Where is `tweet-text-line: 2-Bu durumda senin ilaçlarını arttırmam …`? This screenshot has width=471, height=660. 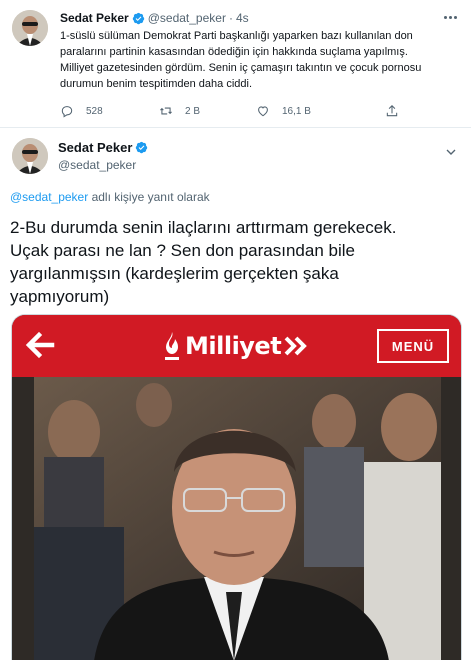
tweet-text-line: 2-Bu durumda senin ilaçlarını arttırmam … is located at coordinates (203, 227).